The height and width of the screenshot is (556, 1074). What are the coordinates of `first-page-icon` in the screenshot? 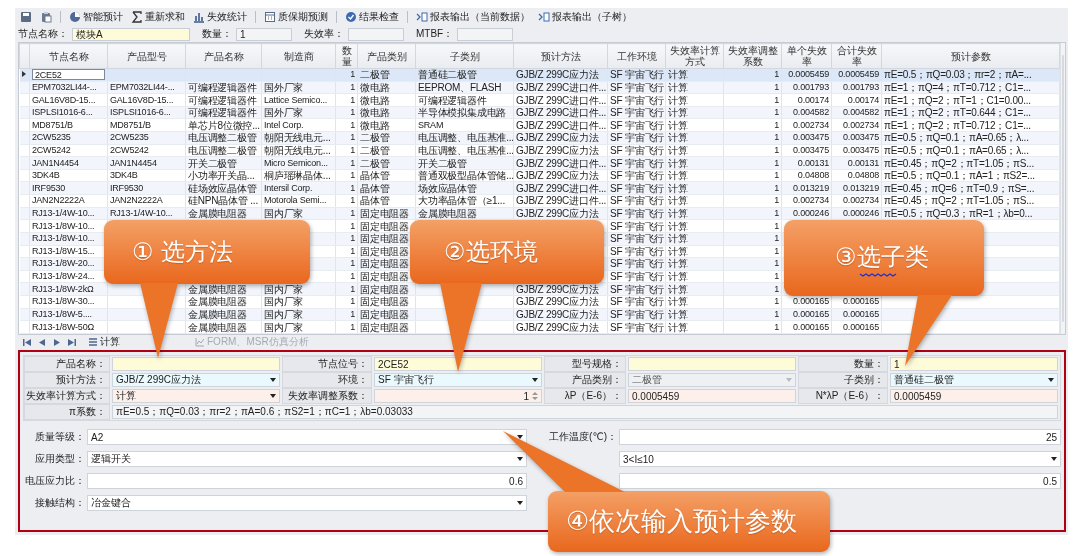 It's located at (27, 342).